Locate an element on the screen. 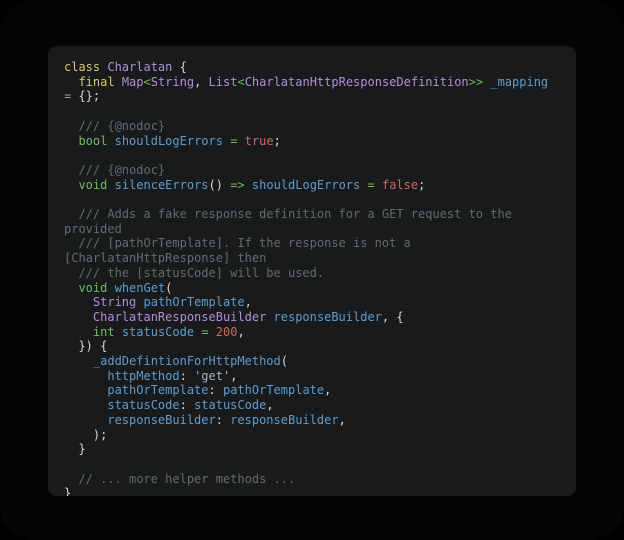 This screenshot has width=624, height=540. code-token: {}; is located at coordinates (86, 96).